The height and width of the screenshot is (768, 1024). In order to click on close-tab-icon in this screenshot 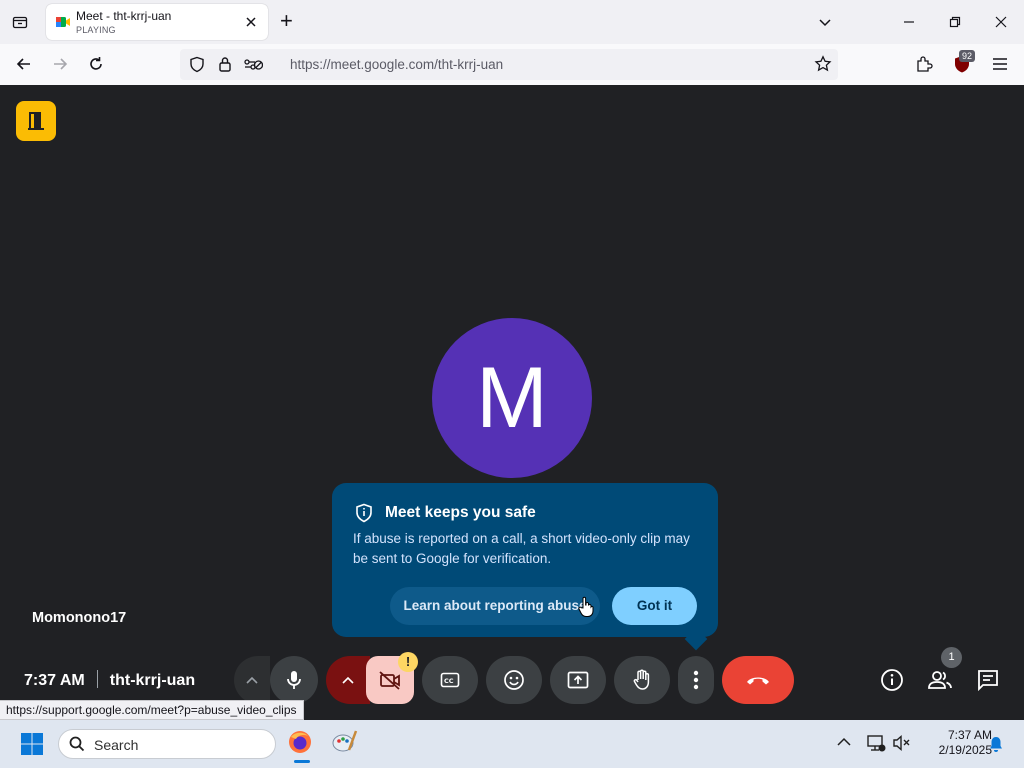, I will do `click(251, 22)`.